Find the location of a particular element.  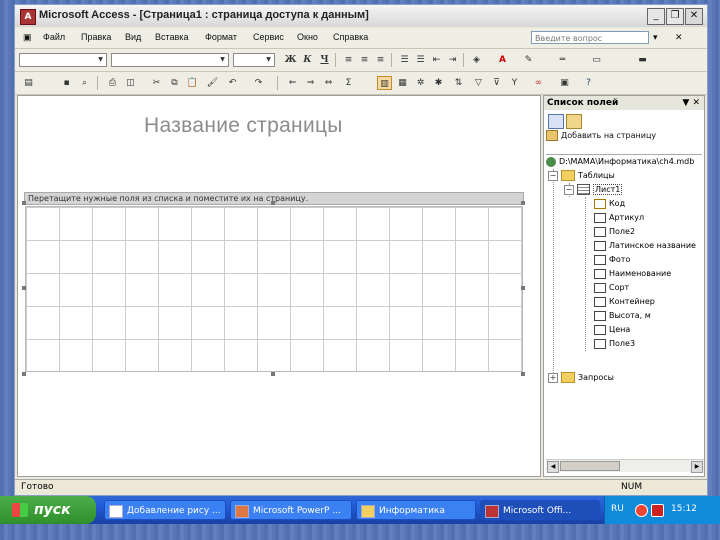

sort-icon: ⇅ is located at coordinates (458, 83).